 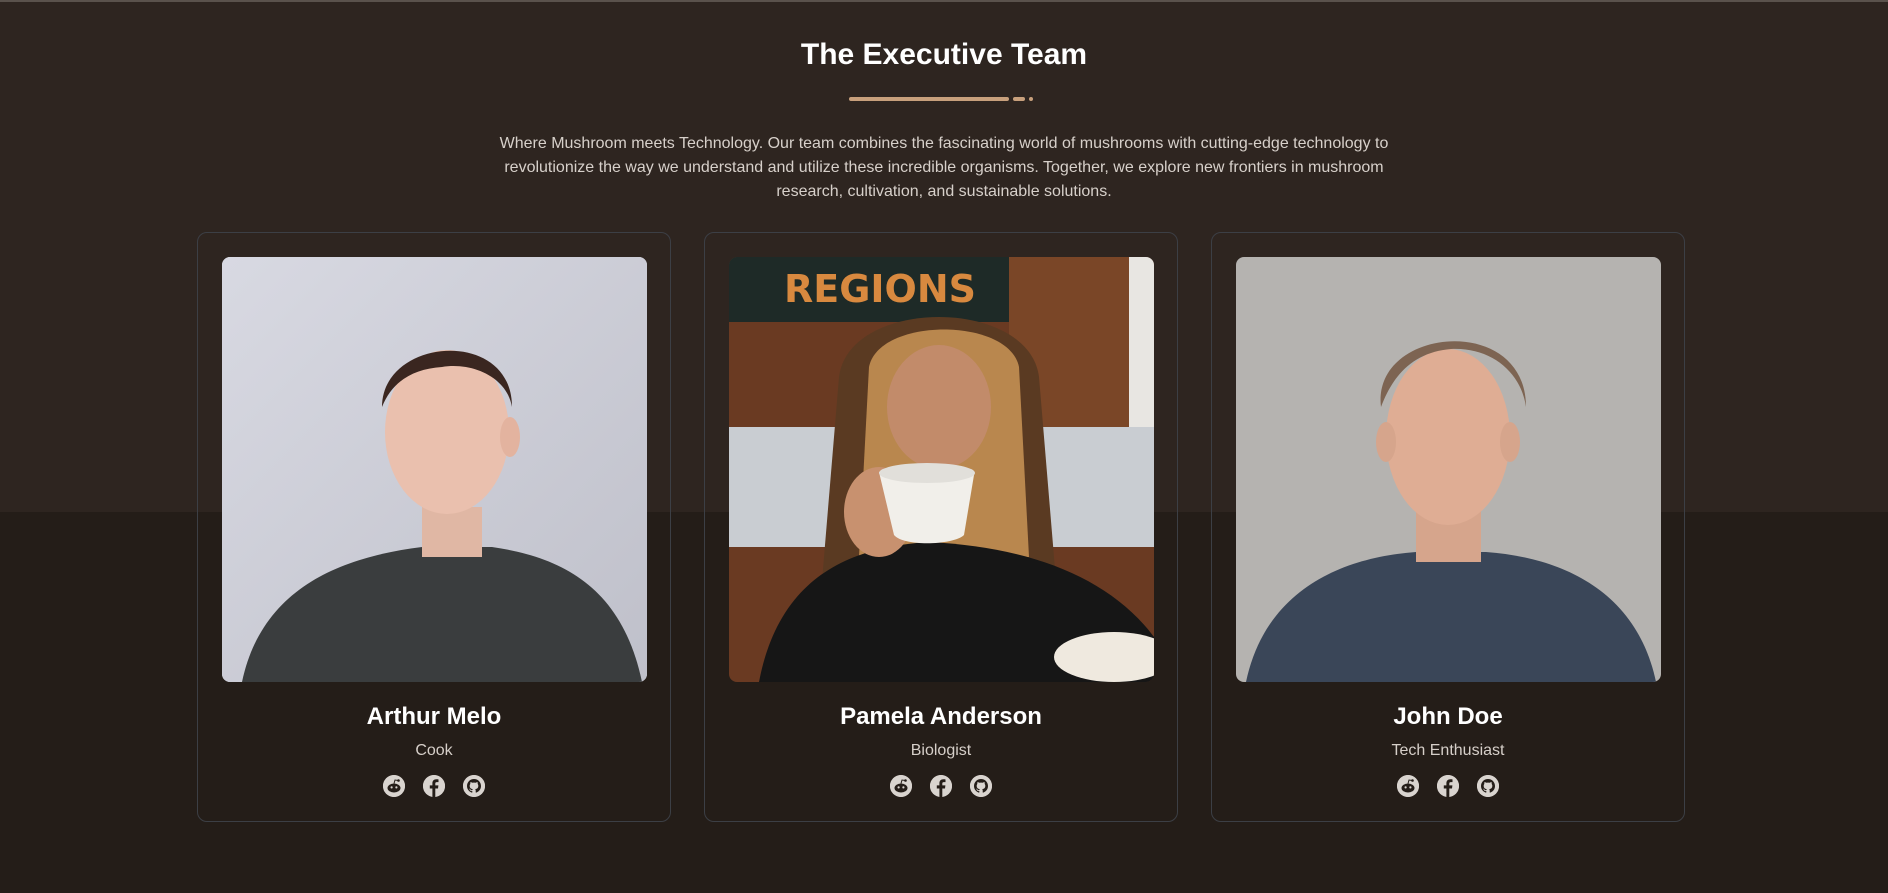 I want to click on team-member-name: Pamela Anderson, so click(x=941, y=716).